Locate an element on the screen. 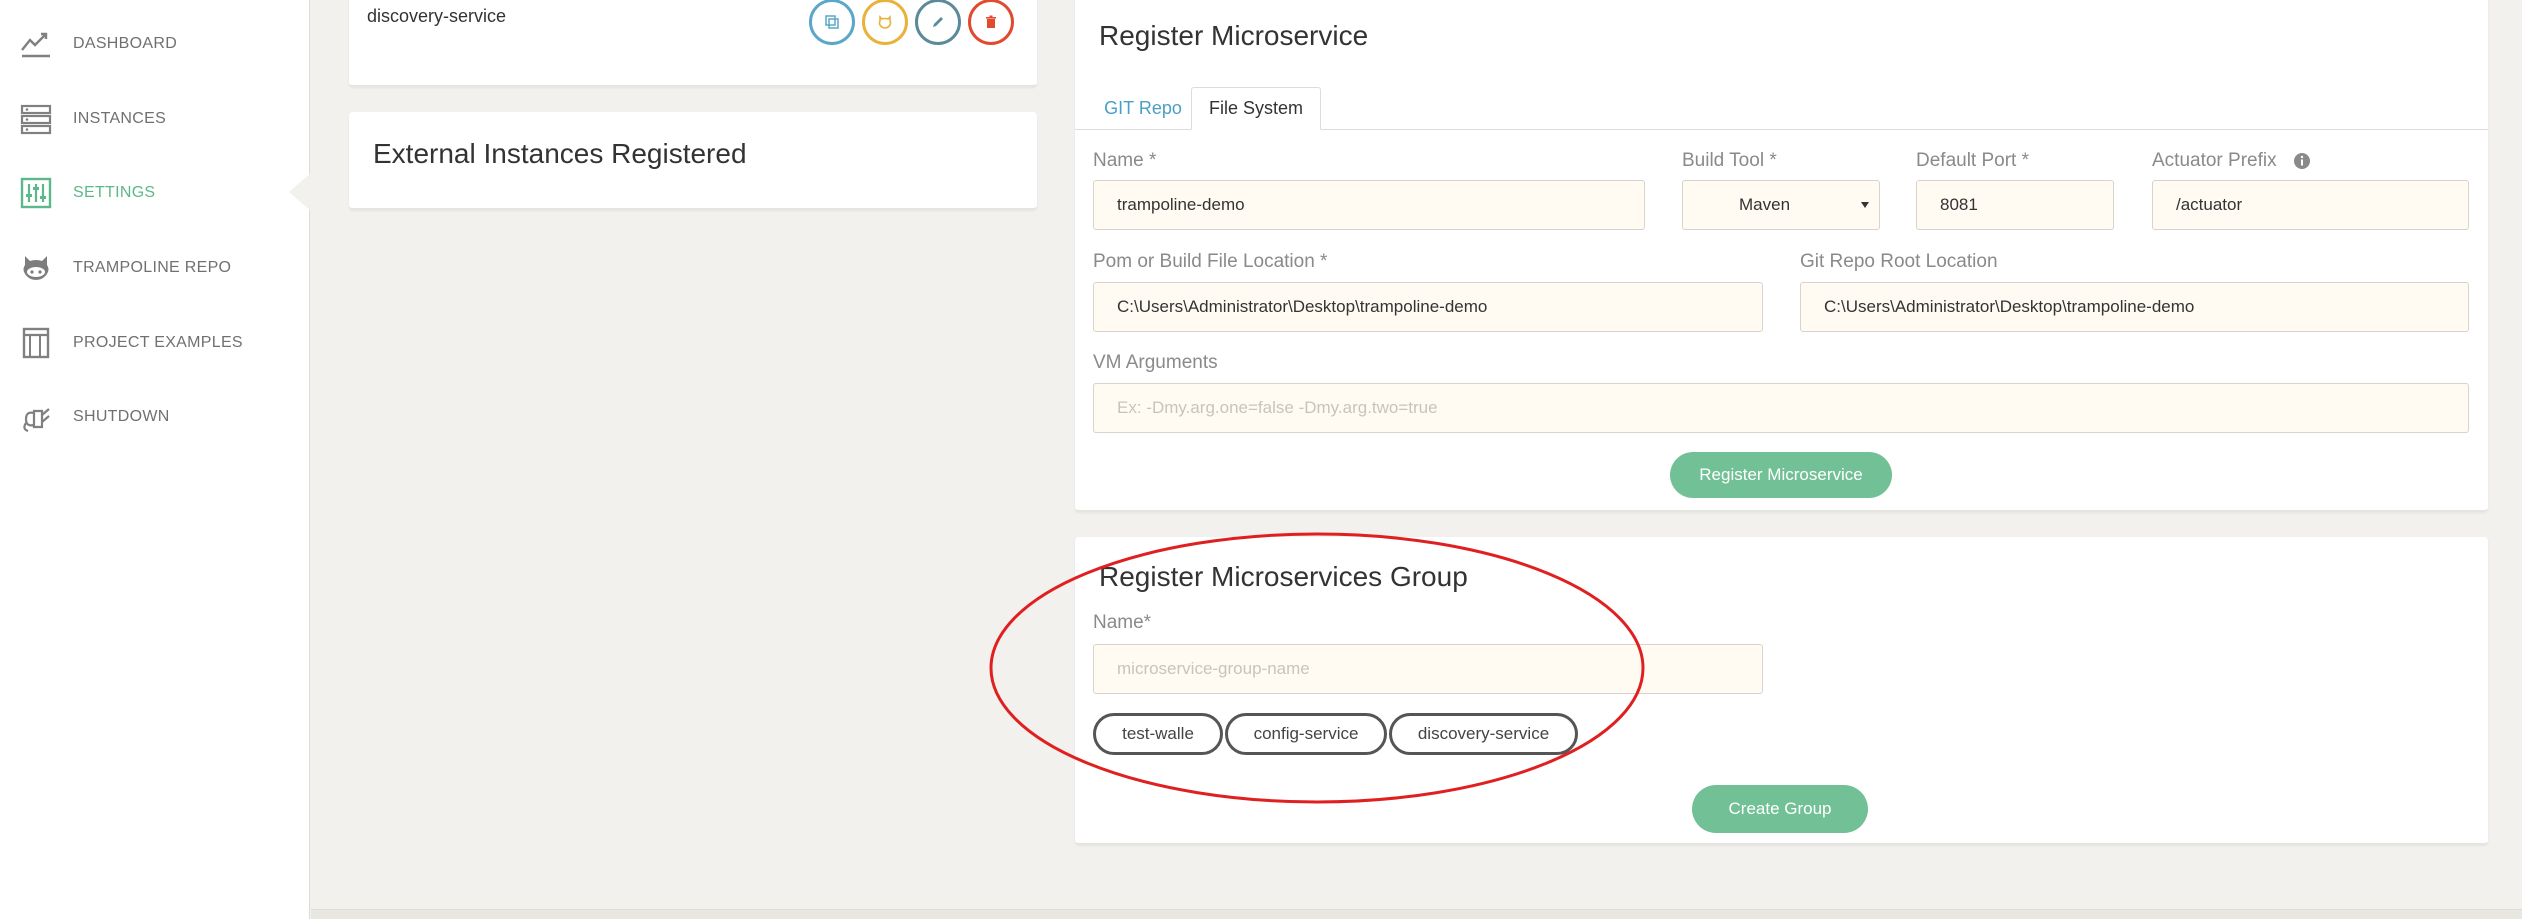  sidebar-item-shutdown: SHUTDOWN is located at coordinates (154, 417).